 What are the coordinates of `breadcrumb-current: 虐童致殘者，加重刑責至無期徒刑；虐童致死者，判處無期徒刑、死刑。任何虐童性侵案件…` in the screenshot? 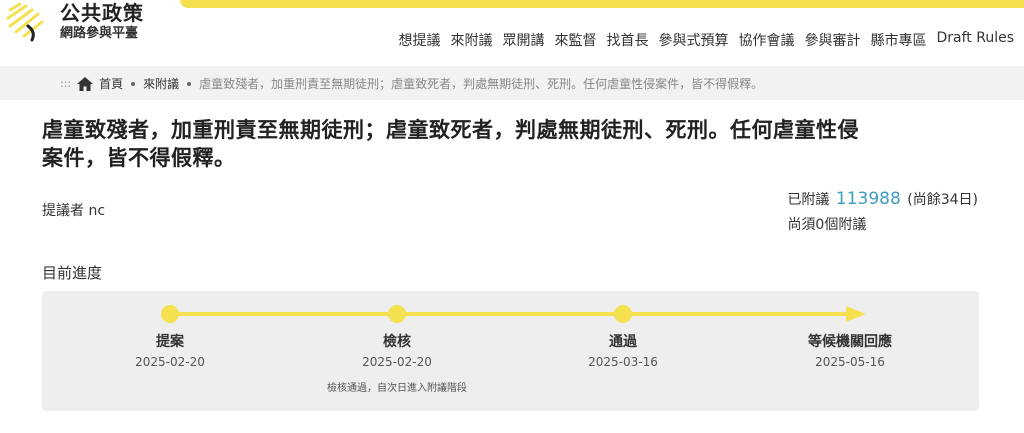 It's located at (481, 84).